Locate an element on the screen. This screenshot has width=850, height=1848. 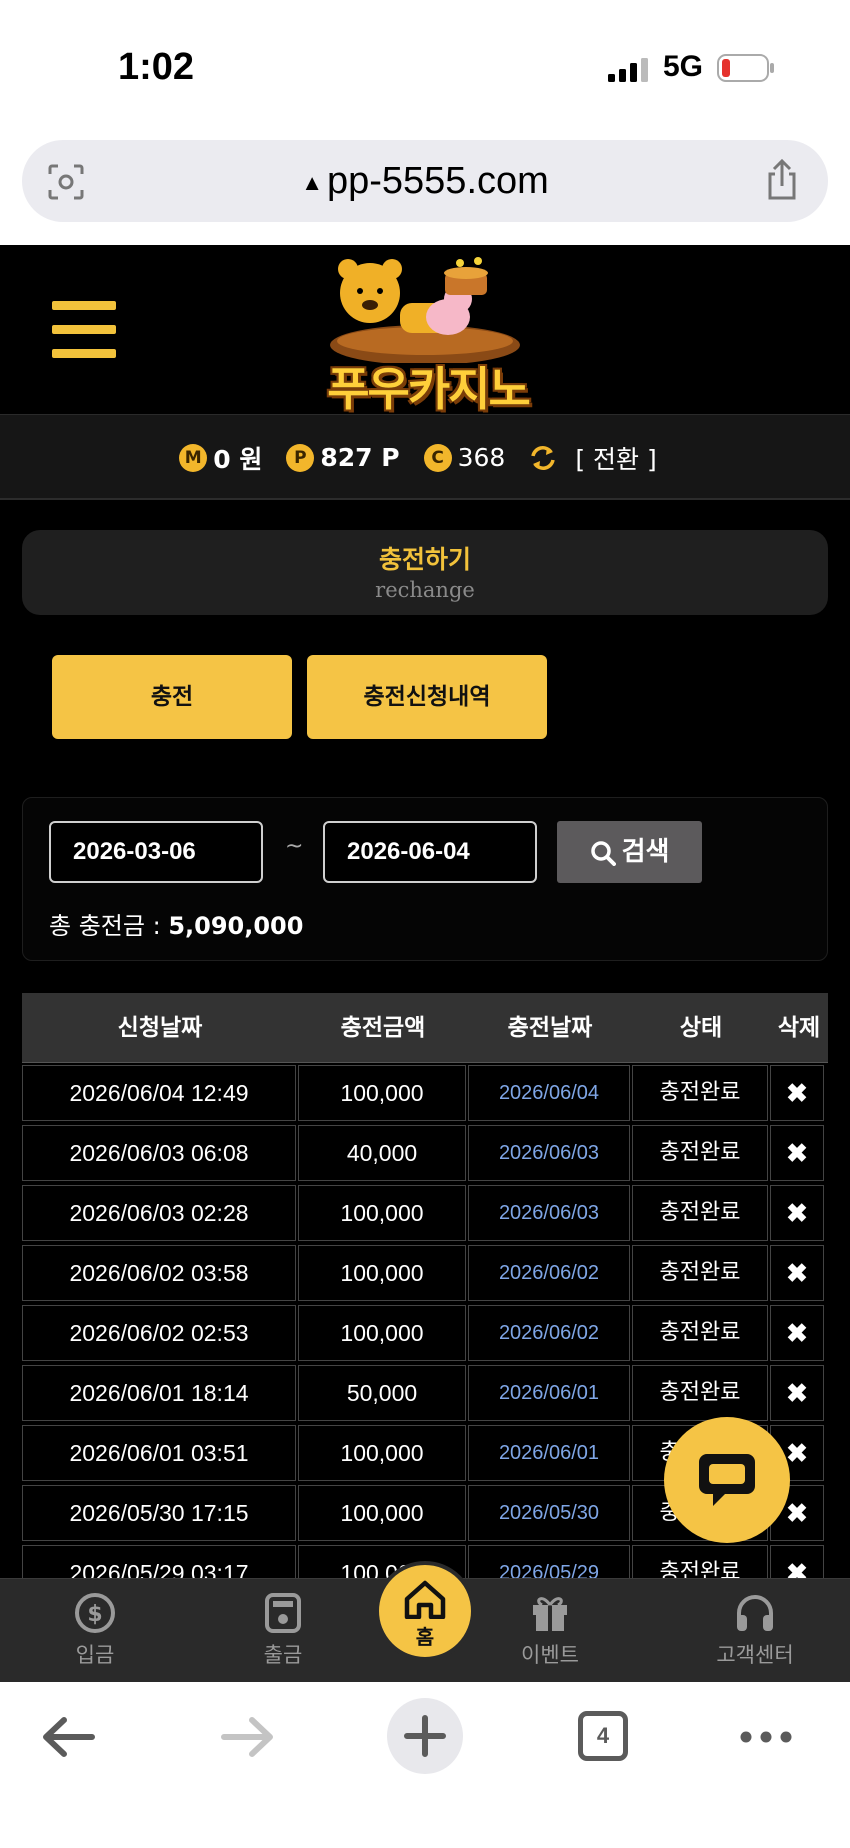
money-value: 0 원 is located at coordinates (238, 459).